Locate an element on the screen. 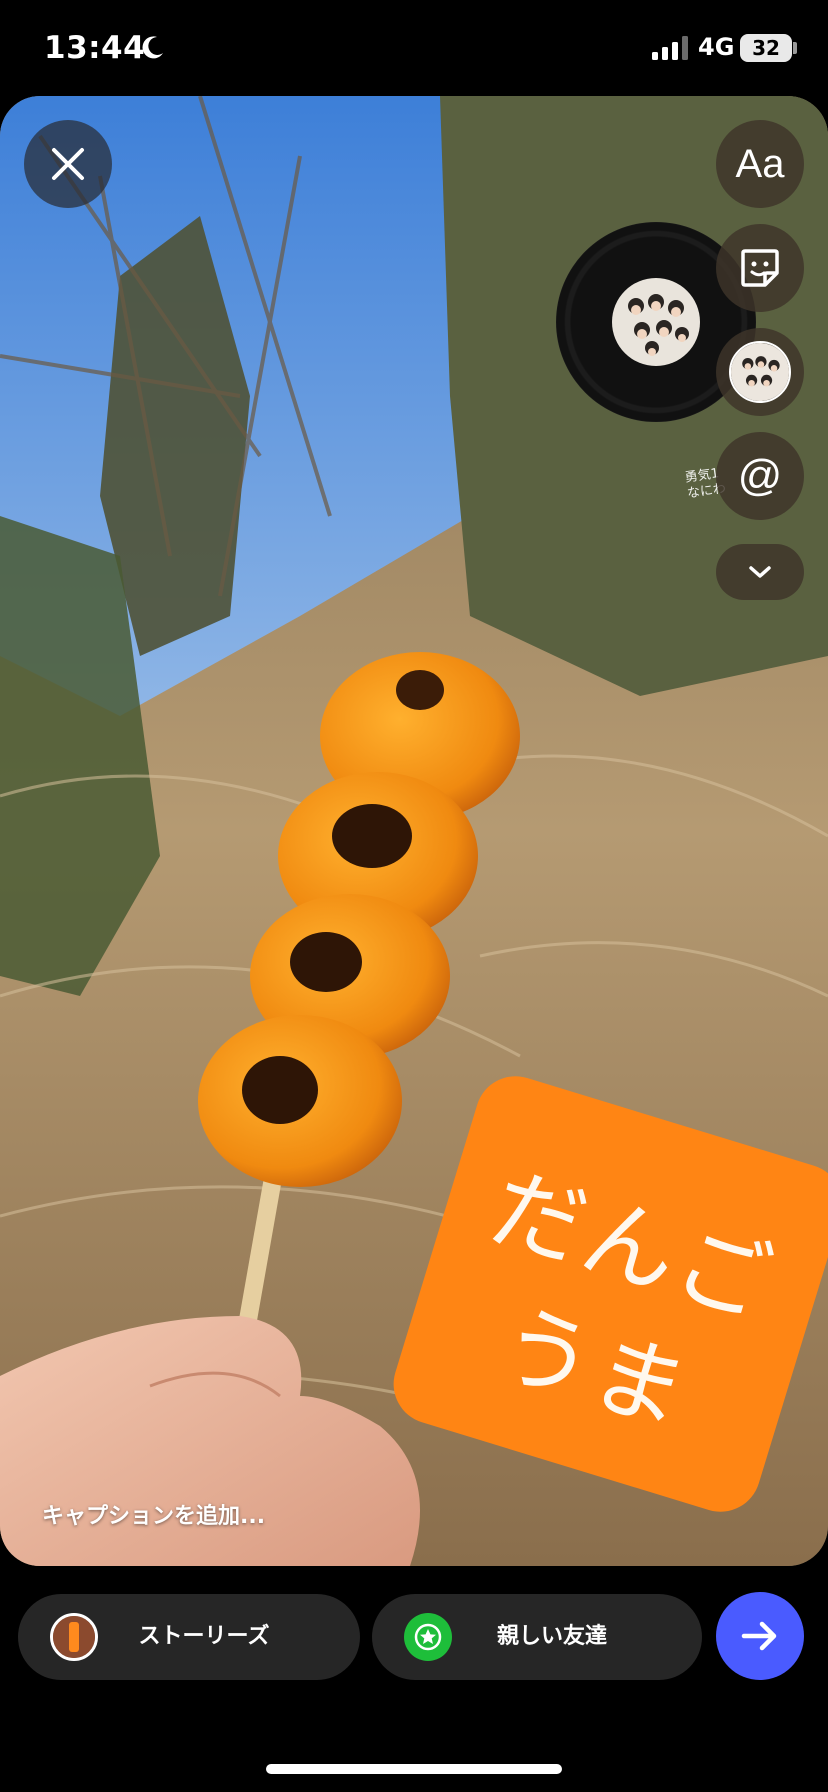 The height and width of the screenshot is (1792, 828). mention-tool-button: @ is located at coordinates (760, 476).